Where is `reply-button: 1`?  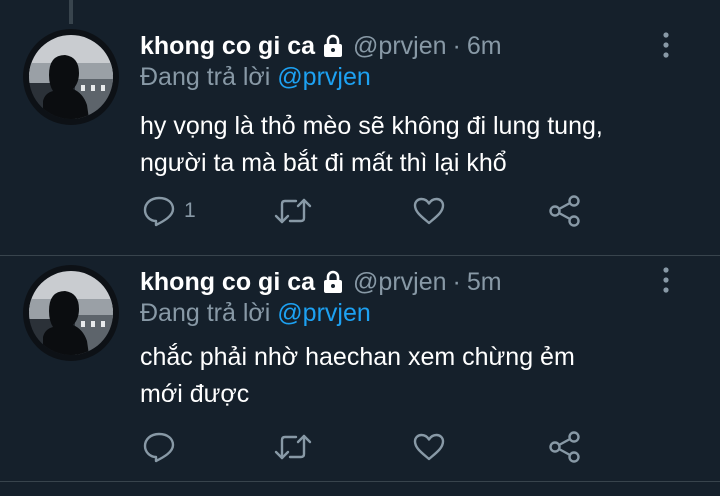 reply-button: 1 is located at coordinates (169, 211).